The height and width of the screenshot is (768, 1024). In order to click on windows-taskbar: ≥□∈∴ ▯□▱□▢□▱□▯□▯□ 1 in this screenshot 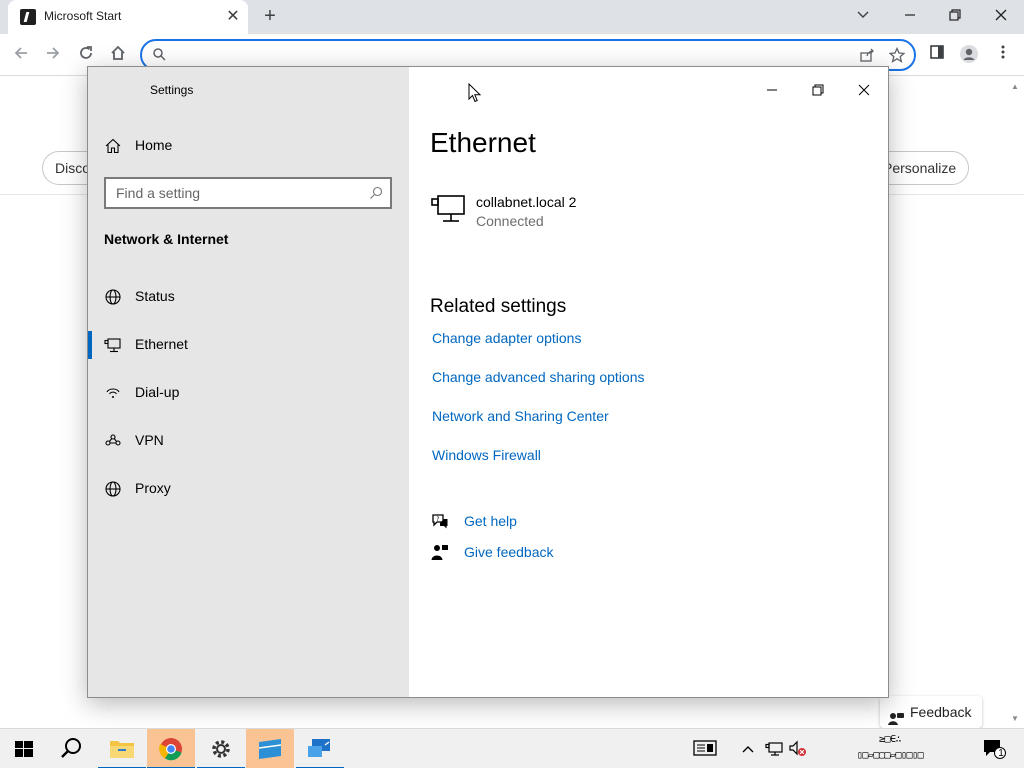, I will do `click(512, 748)`.